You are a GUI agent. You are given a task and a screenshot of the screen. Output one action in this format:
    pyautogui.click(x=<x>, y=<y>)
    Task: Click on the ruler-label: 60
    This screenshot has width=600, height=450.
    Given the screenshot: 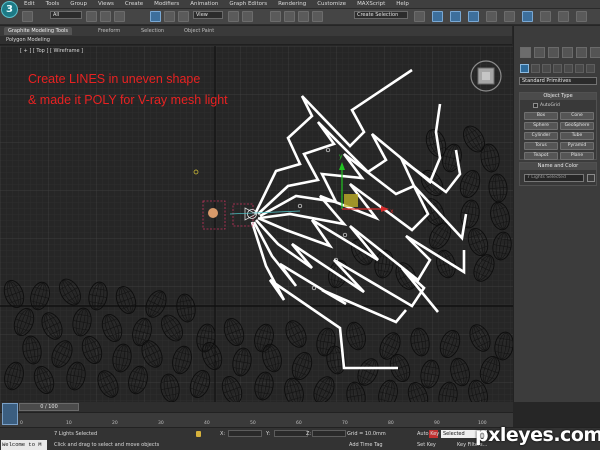 What is the action you would take?
    pyautogui.click(x=299, y=423)
    